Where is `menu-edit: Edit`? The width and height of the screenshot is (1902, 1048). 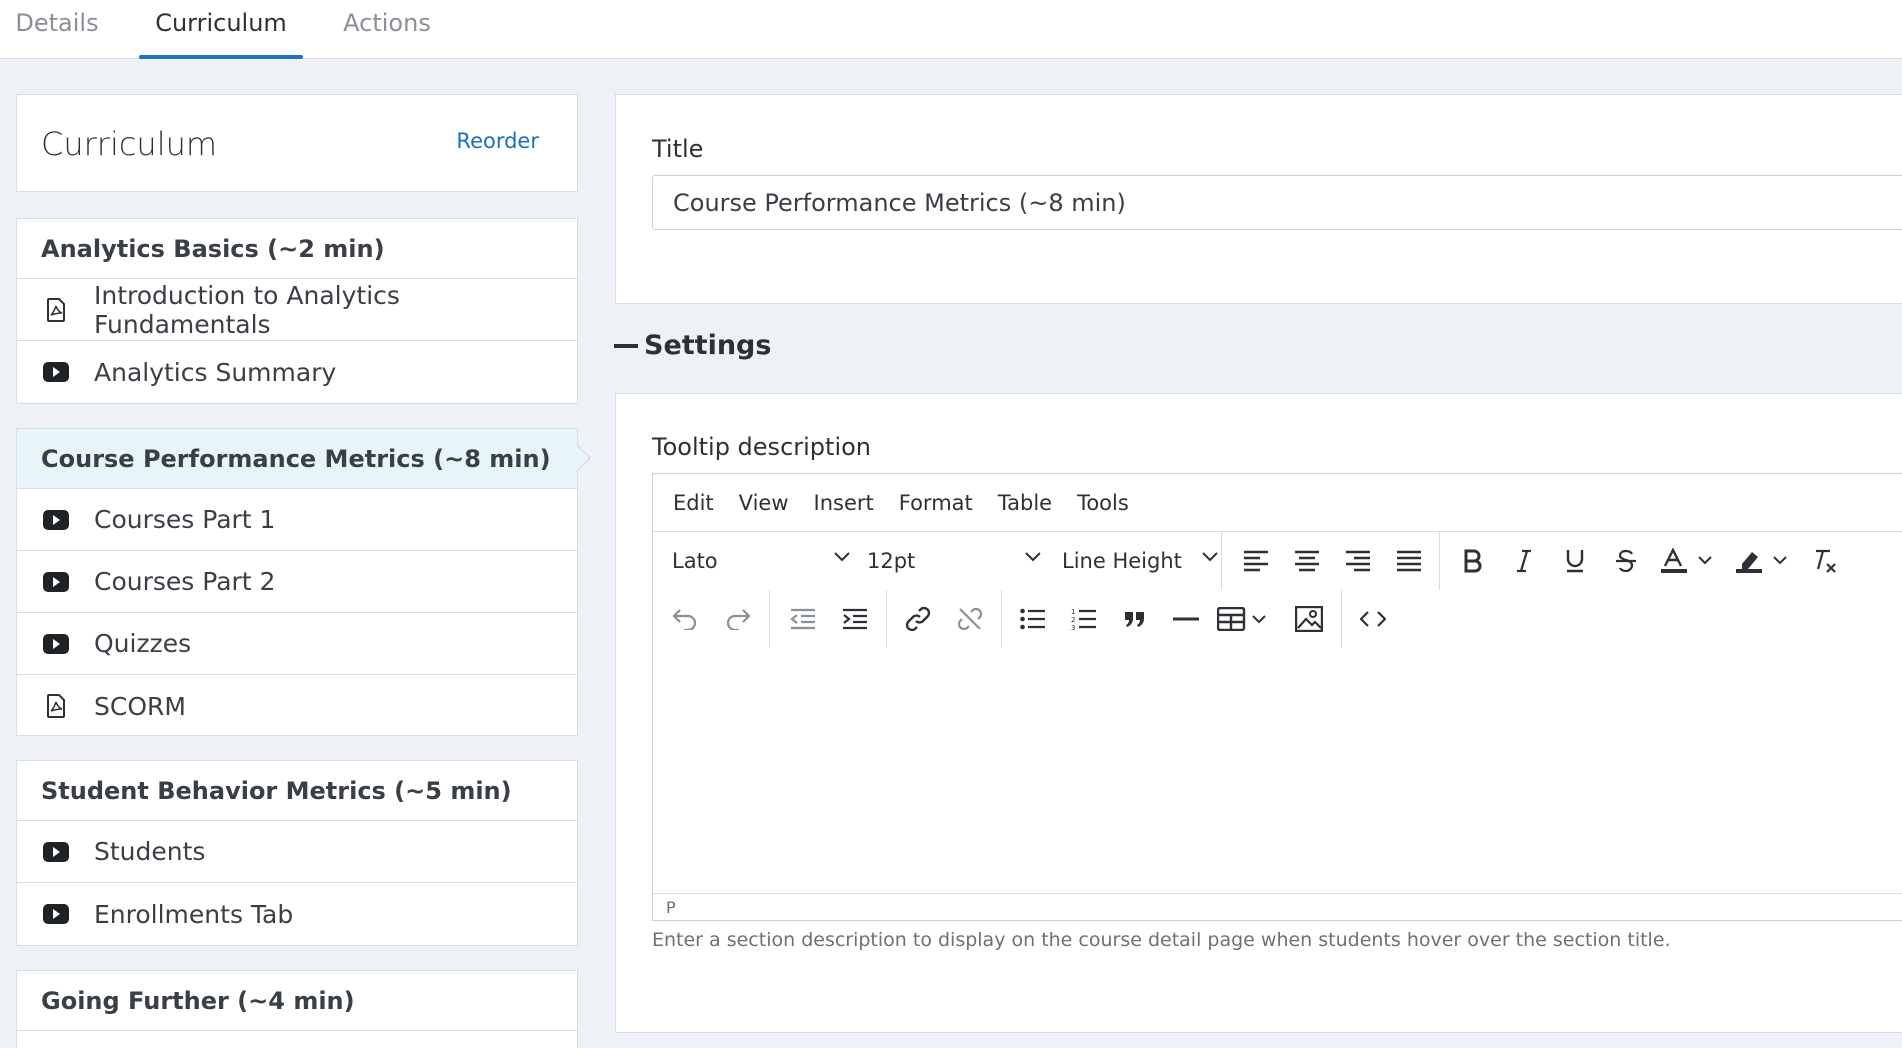 menu-edit: Edit is located at coordinates (693, 503).